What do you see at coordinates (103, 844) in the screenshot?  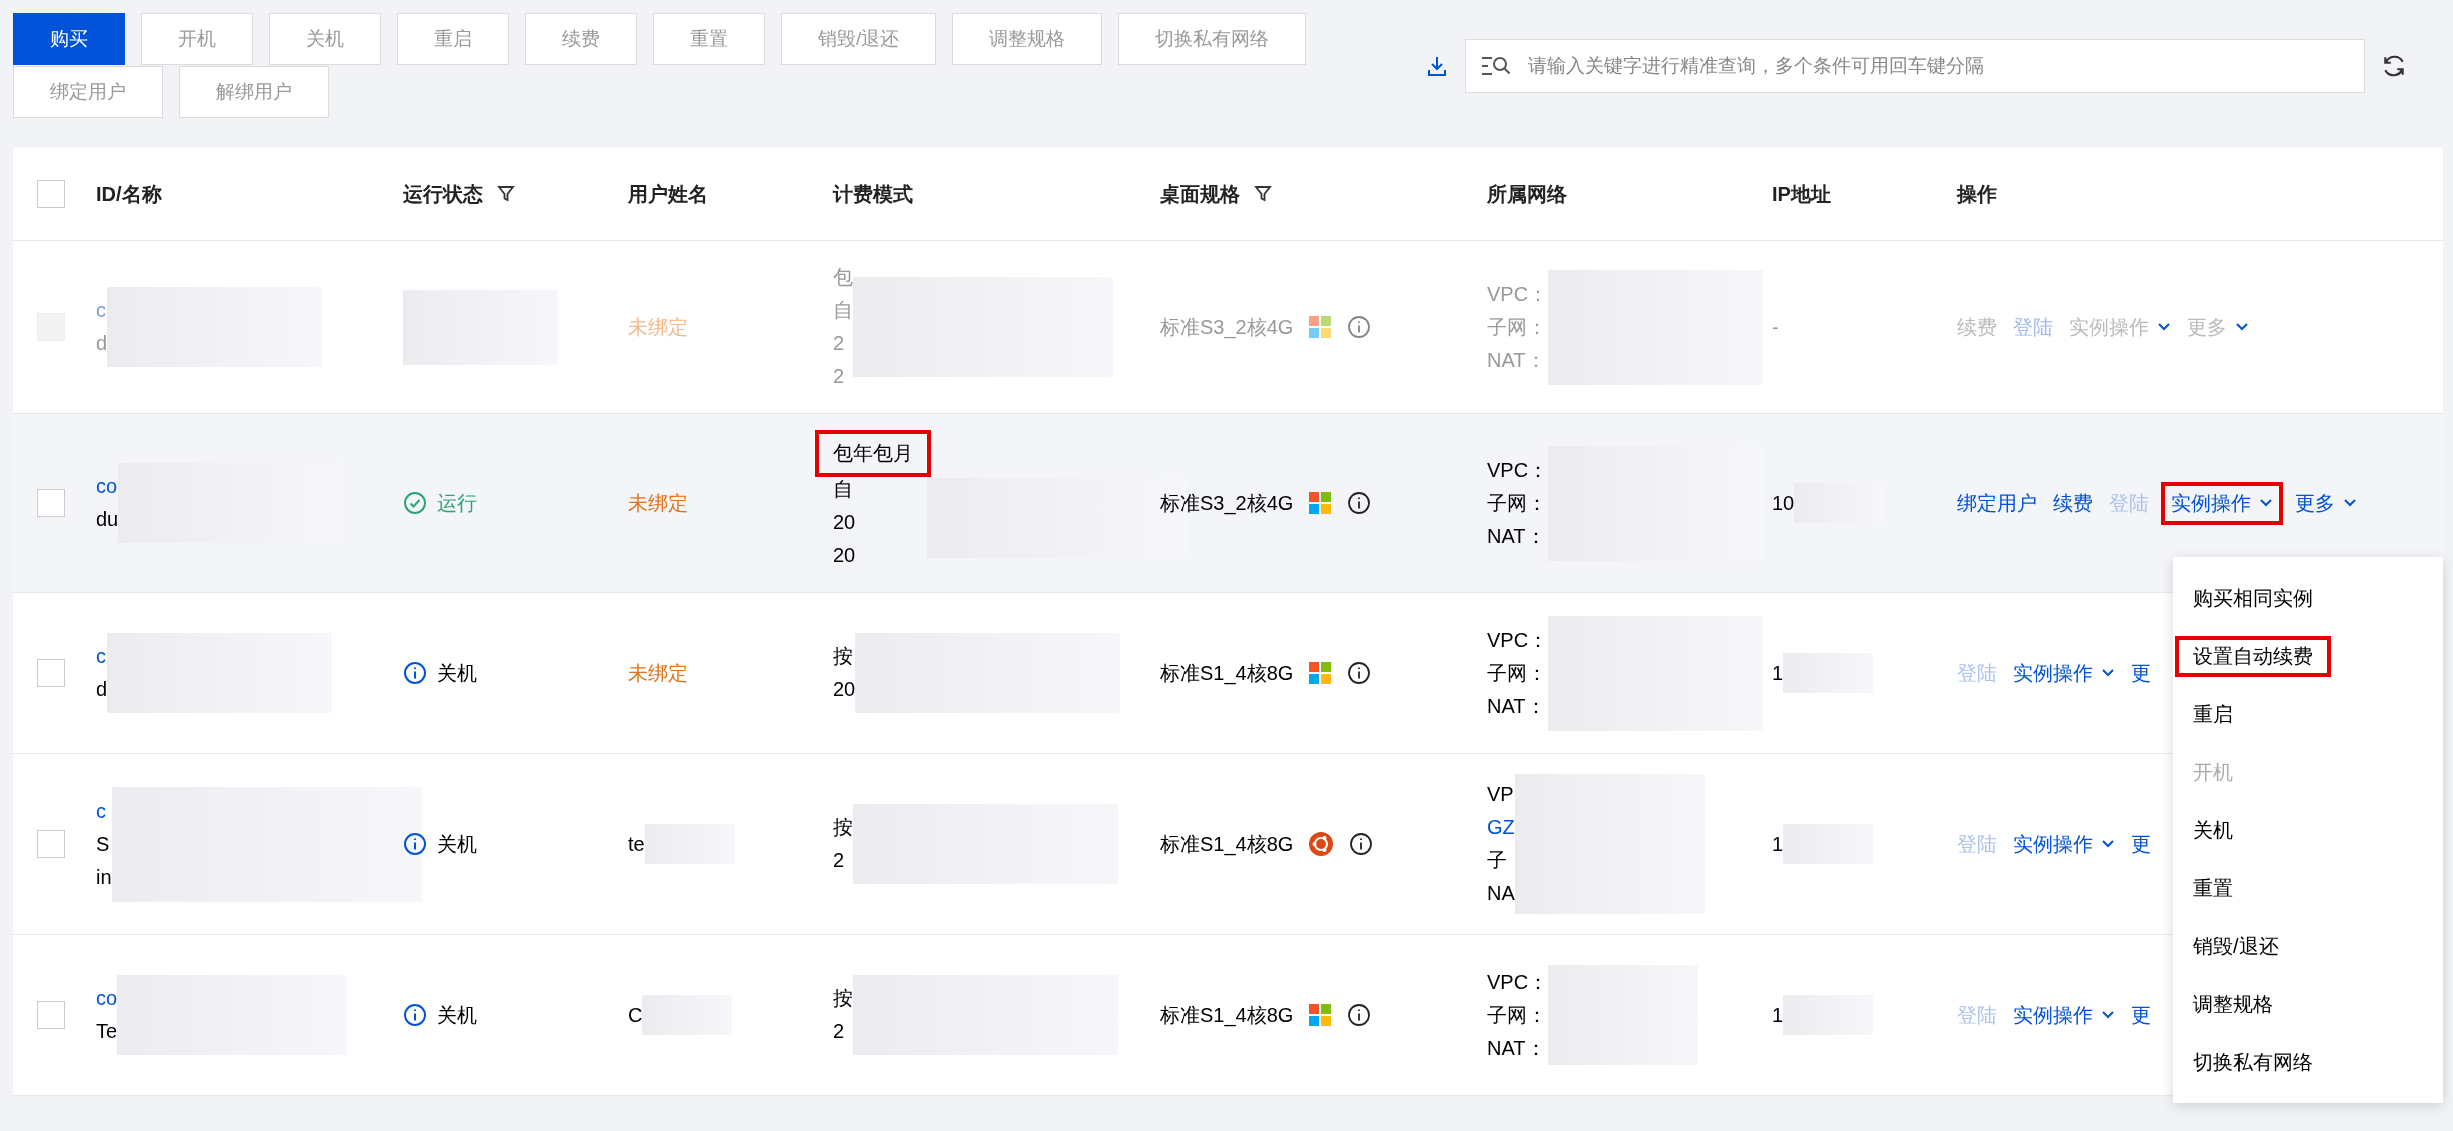 I see `instance-name: S` at bounding box center [103, 844].